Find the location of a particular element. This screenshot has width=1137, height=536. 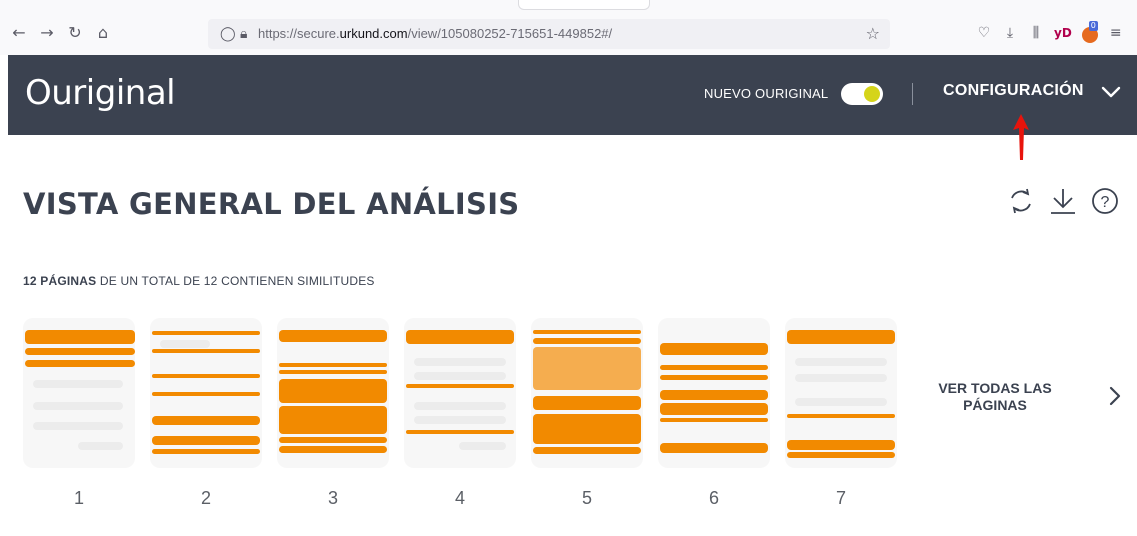

toggle-label: NUEVO OURIGINAL is located at coordinates (766, 93).